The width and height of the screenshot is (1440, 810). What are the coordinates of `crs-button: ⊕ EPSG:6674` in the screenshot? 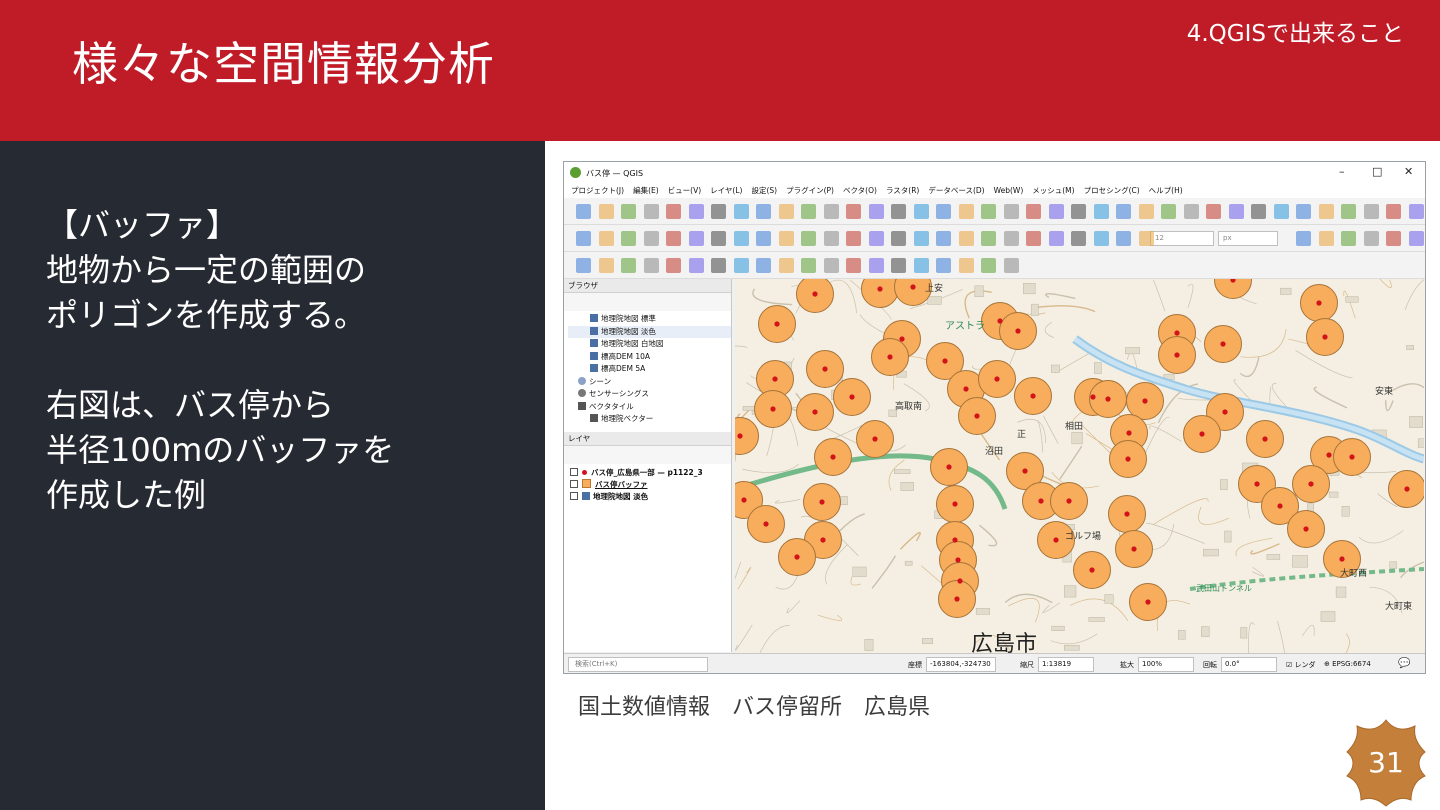 It's located at (1347, 664).